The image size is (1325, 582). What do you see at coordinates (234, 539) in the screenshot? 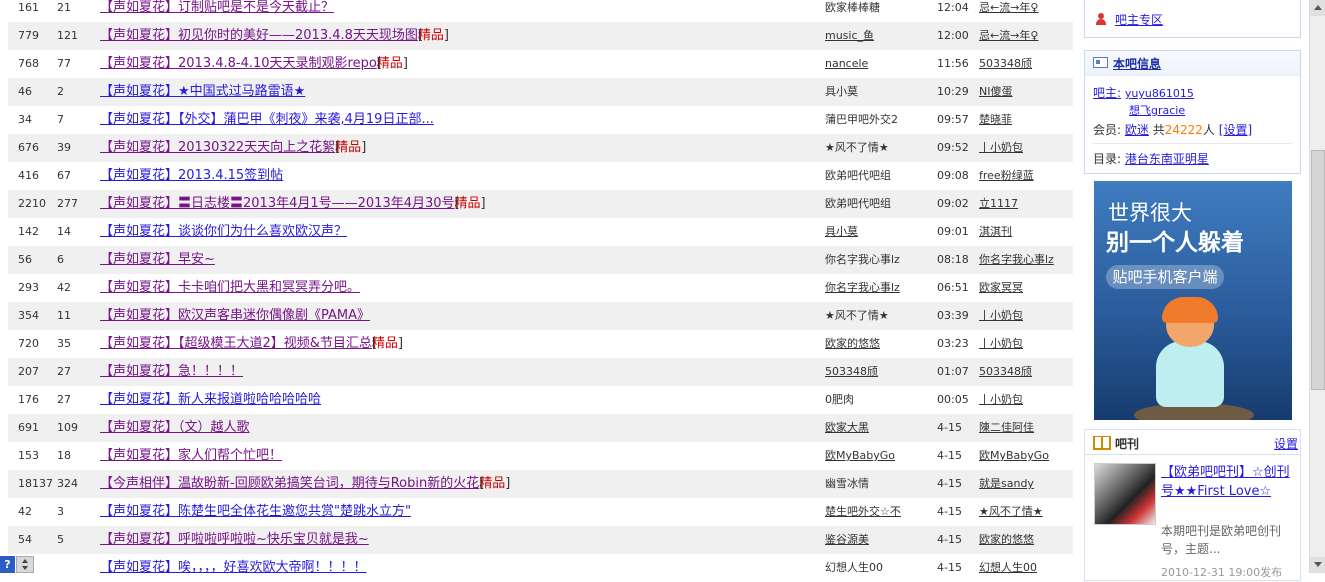
I see `thread-title-link: 【声如夏花】呼啦啦呼啦啦~快乐宝贝就是我~` at bounding box center [234, 539].